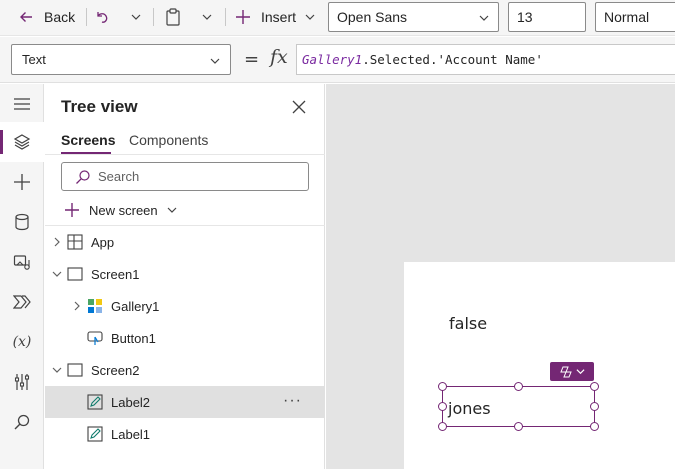 The height and width of the screenshot is (469, 675). Describe the element at coordinates (121, 59) in the screenshot. I see `property-dropdown: Text` at that location.